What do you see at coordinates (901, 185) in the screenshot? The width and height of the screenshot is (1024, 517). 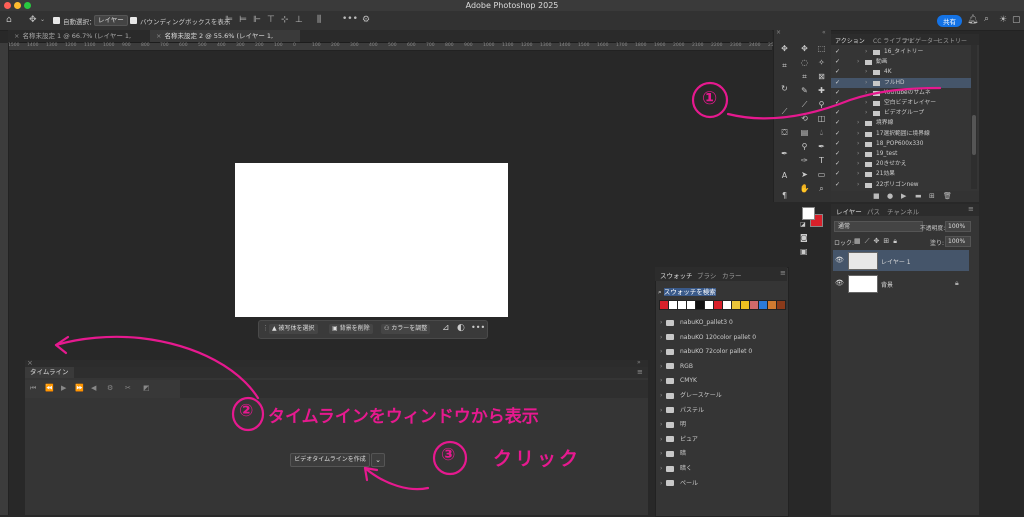 I see `action-item: ✓ › 22ポリゴンnew` at bounding box center [901, 185].